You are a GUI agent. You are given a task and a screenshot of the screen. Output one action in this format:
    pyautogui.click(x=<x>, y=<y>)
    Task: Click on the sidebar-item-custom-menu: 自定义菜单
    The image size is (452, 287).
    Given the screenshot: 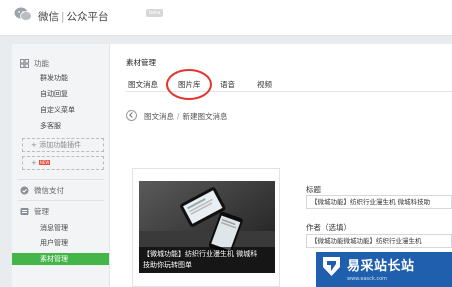 What is the action you would take?
    pyautogui.click(x=60, y=110)
    